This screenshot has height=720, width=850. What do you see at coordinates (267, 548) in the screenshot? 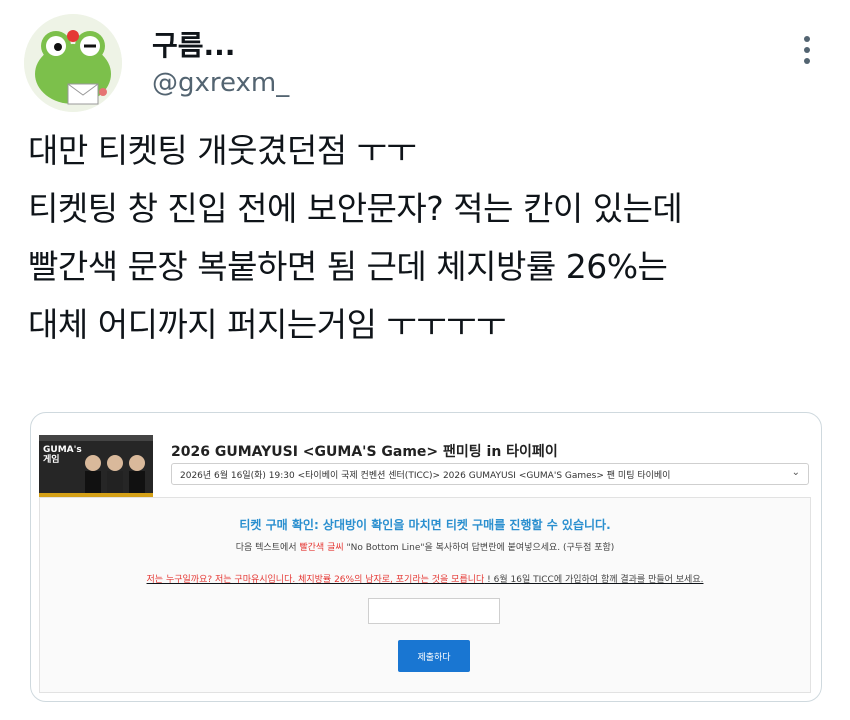
I see `instruction-text: 다음 텍스트에서` at bounding box center [267, 548].